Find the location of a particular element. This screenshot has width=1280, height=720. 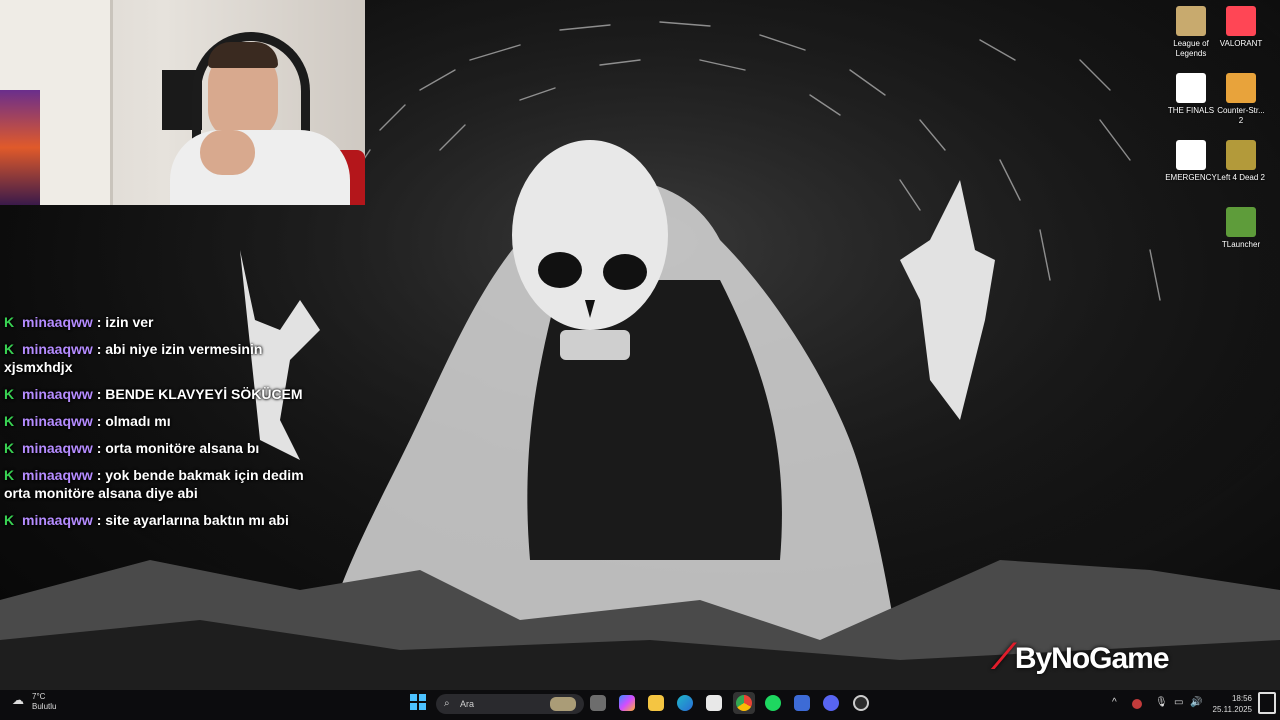

task-view-icon is located at coordinates (598, 703).